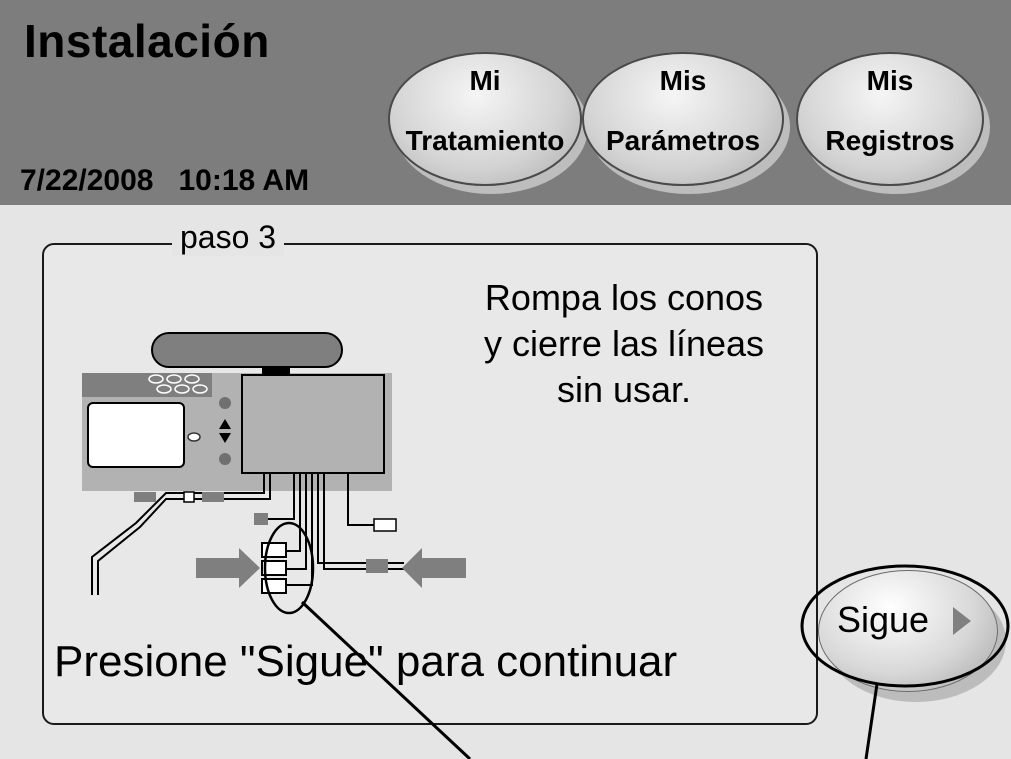 This screenshot has height=759, width=1011. I want to click on device-diagram, so click(274, 463).